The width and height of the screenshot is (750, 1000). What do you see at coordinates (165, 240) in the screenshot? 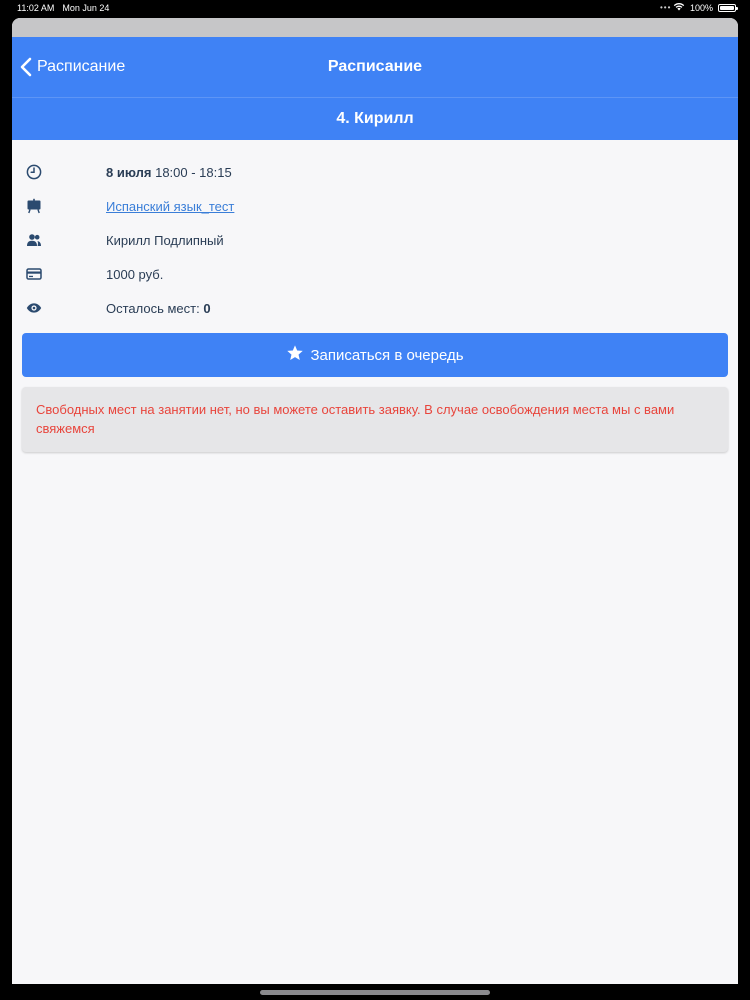
I see `teacher-name: Кирилл Подлипный` at bounding box center [165, 240].